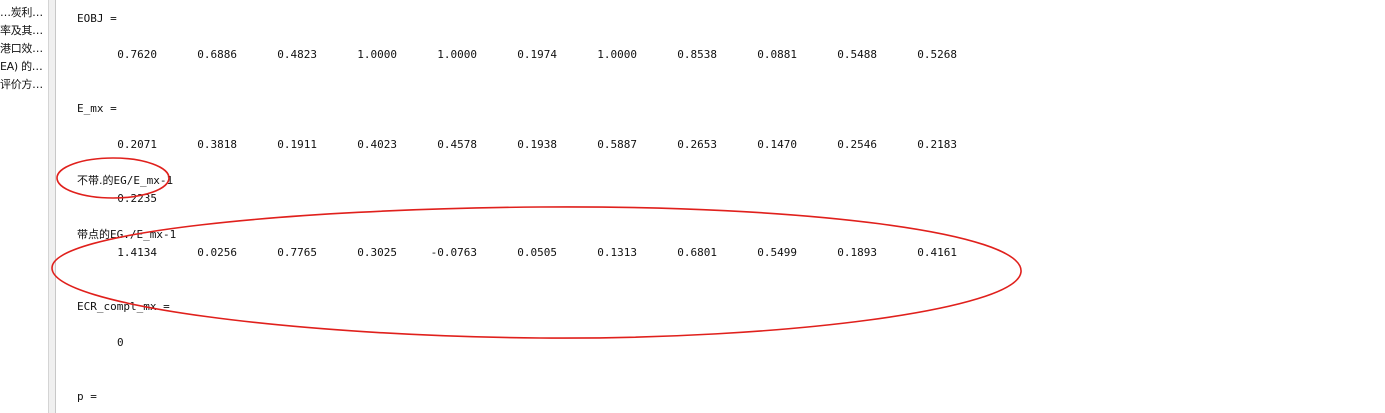 Image resolution: width=1385 pixels, height=413 pixels. I want to click on ecr-label: ECR_compl_mx =, so click(123, 306).